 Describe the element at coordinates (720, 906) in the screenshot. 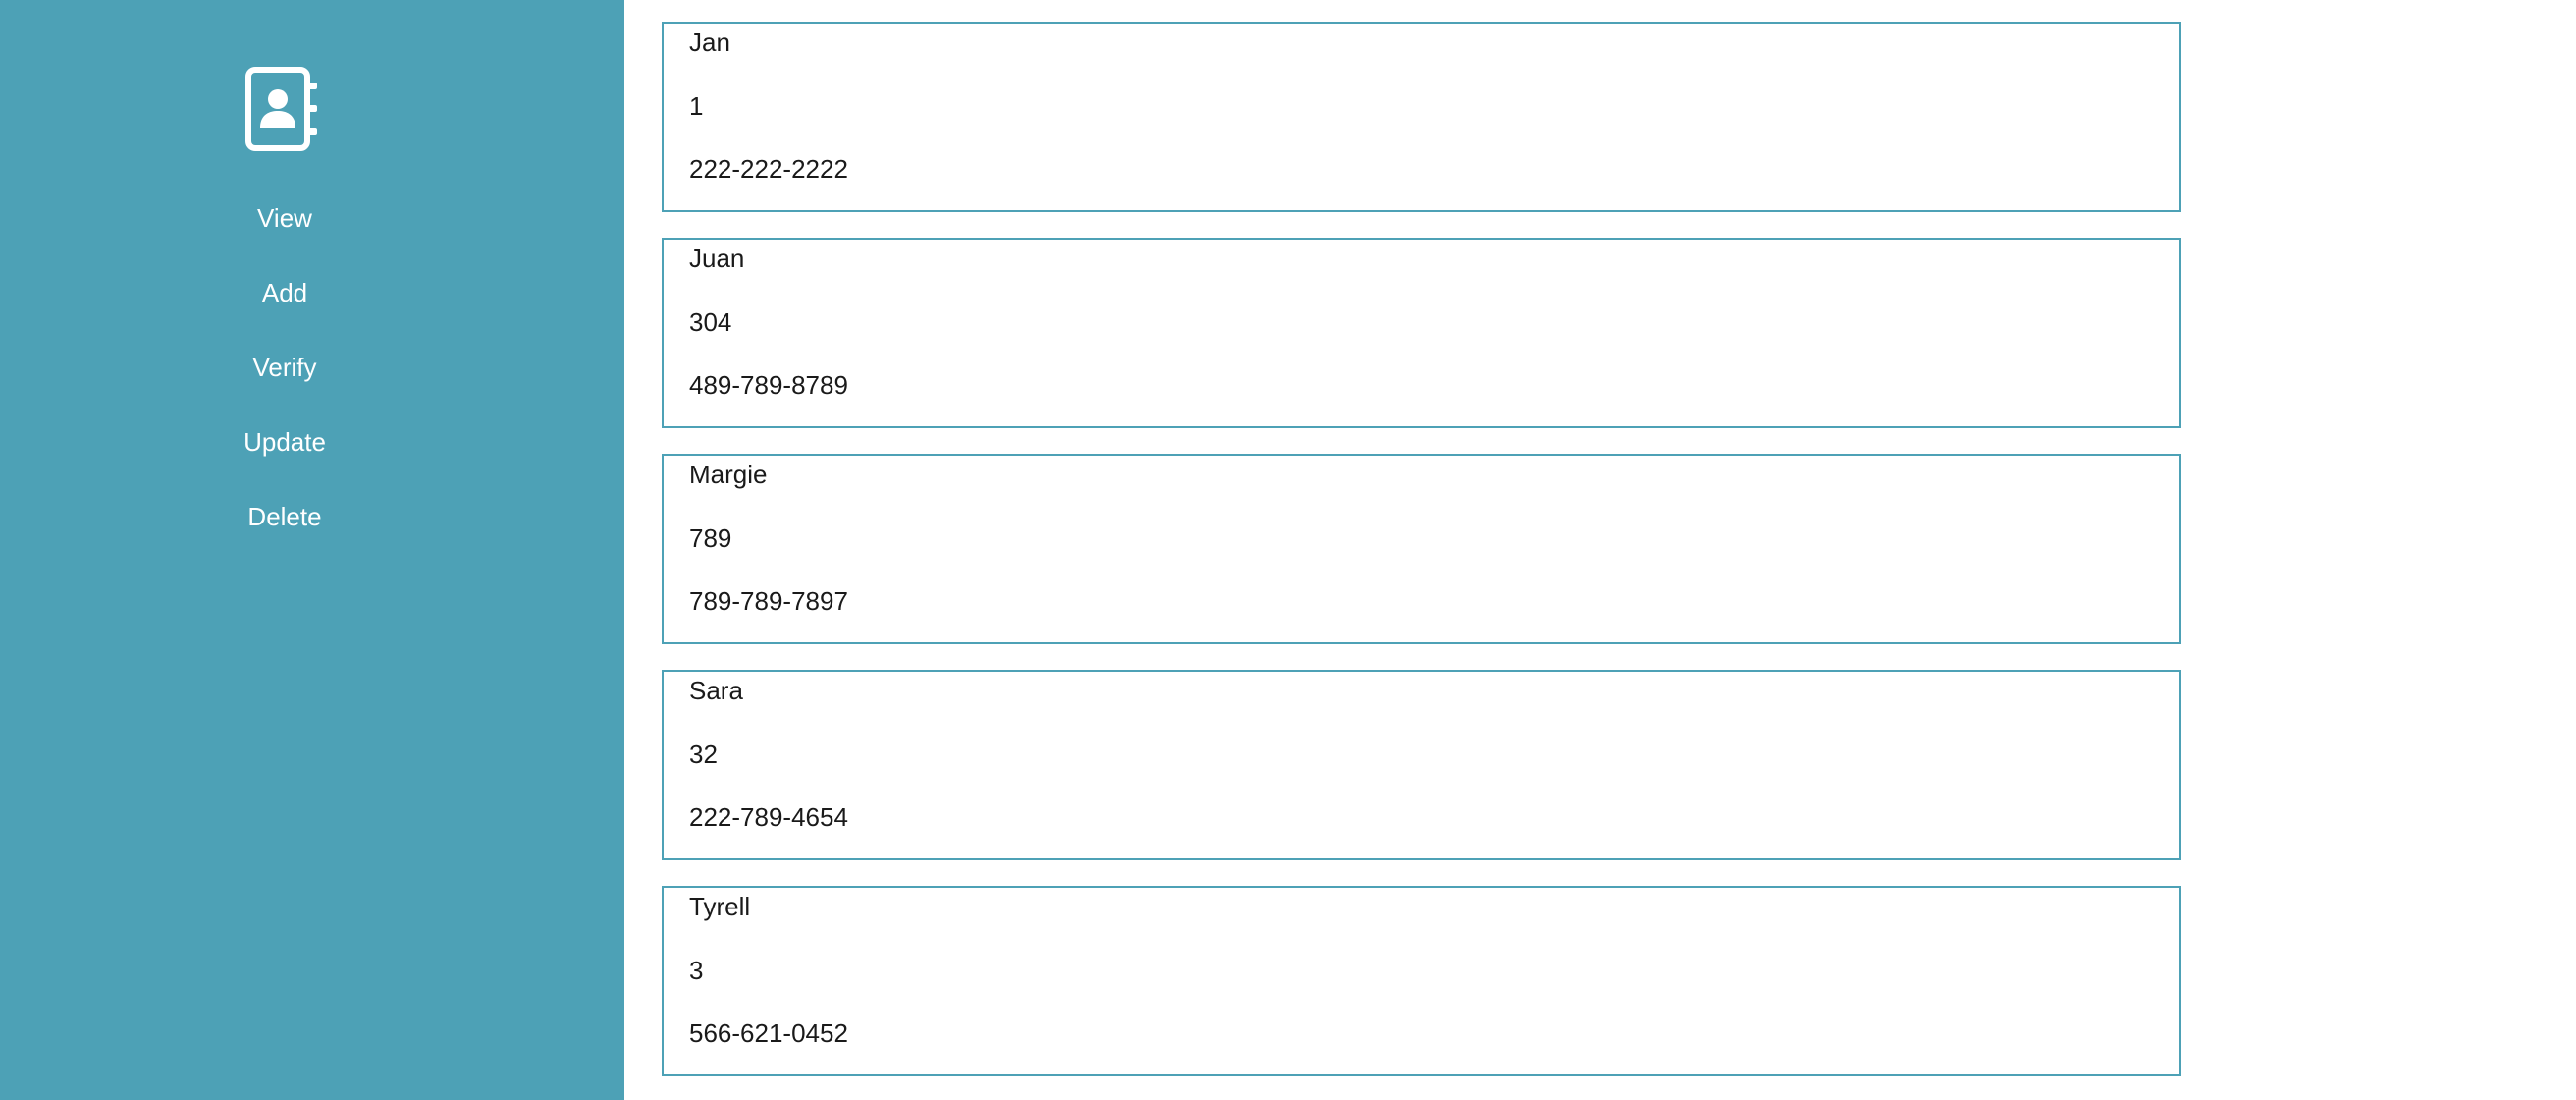

I see `contact-name: Tyrell` at that location.